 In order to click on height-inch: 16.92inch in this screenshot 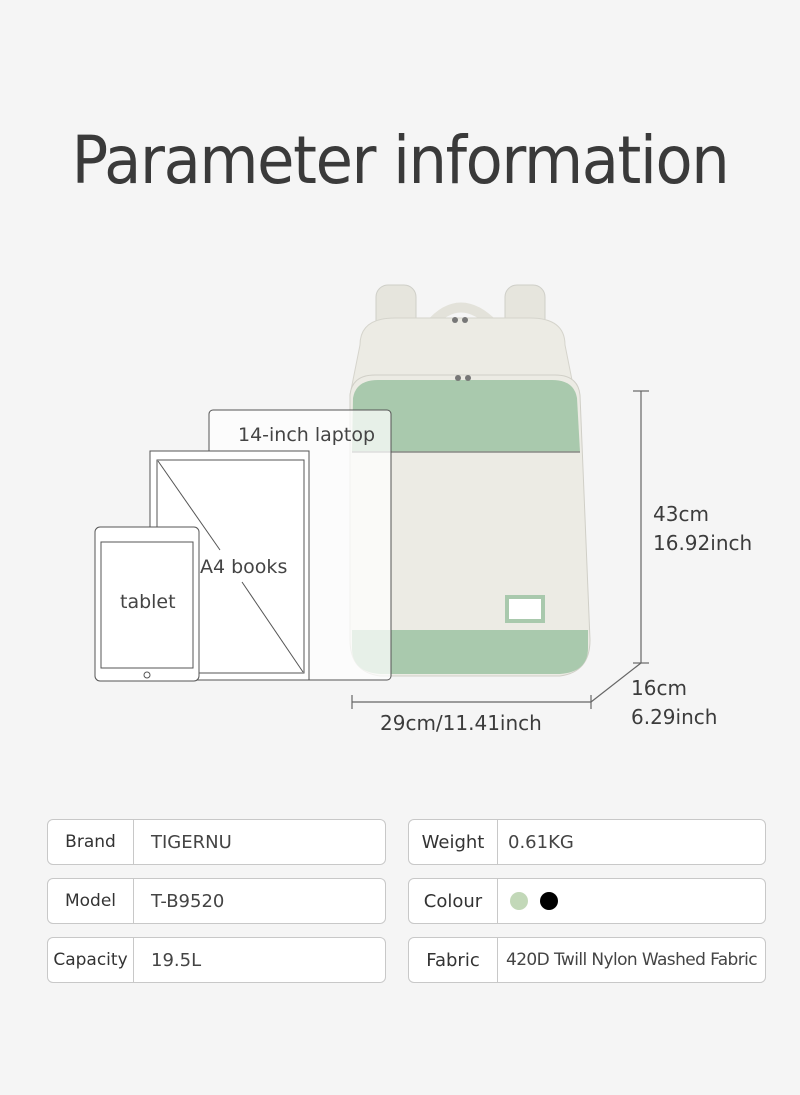, I will do `click(703, 543)`.